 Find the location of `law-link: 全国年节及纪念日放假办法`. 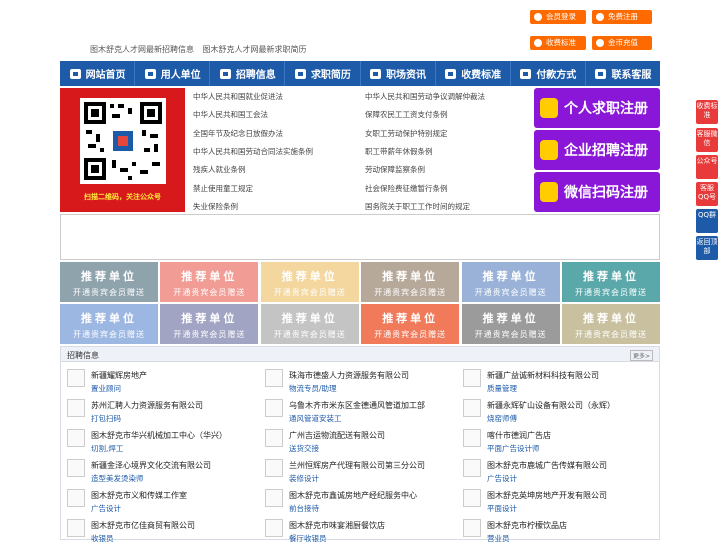

law-link: 全国年节及纪念日放假办法 is located at coordinates (238, 134).